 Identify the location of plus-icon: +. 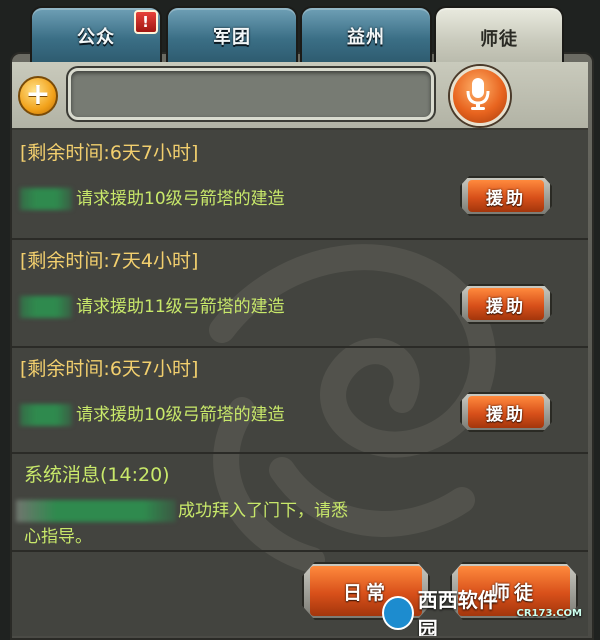
(38, 94).